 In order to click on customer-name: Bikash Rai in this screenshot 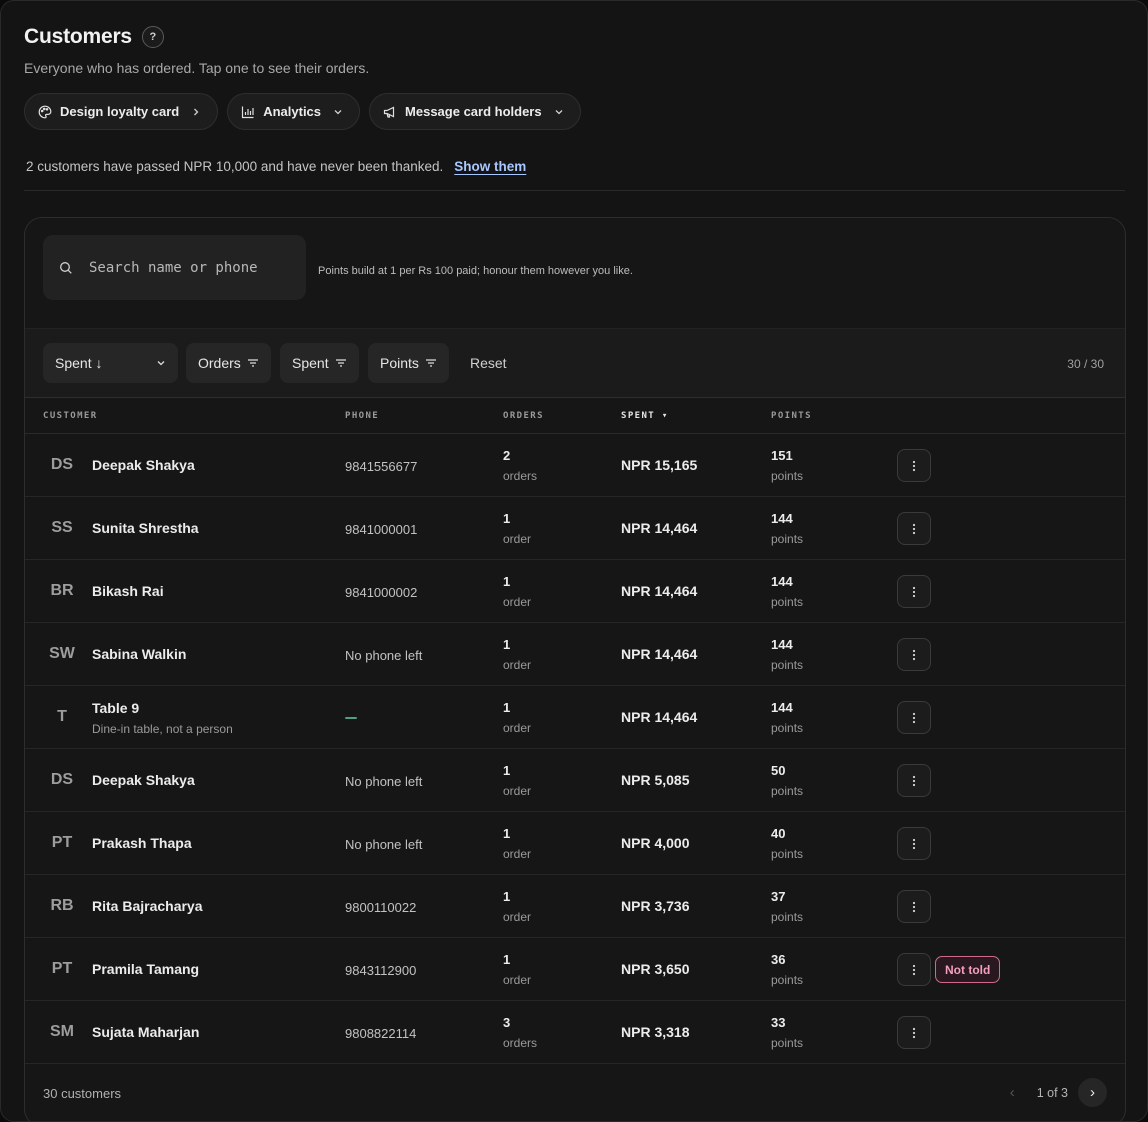, I will do `click(128, 591)`.